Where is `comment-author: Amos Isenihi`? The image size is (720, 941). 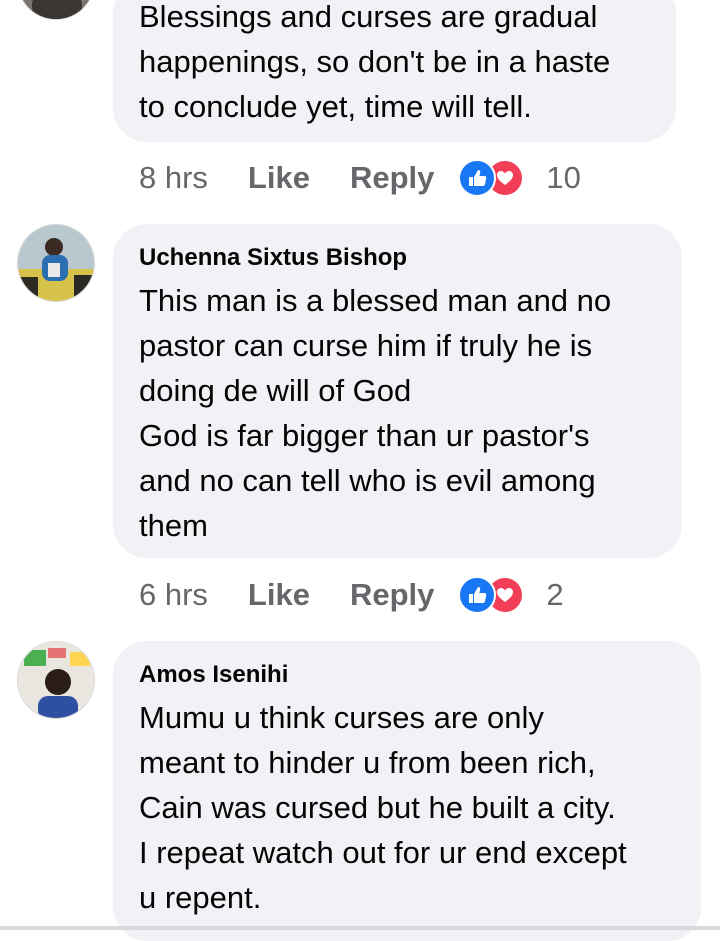
comment-author: Amos Isenihi is located at coordinates (411, 675).